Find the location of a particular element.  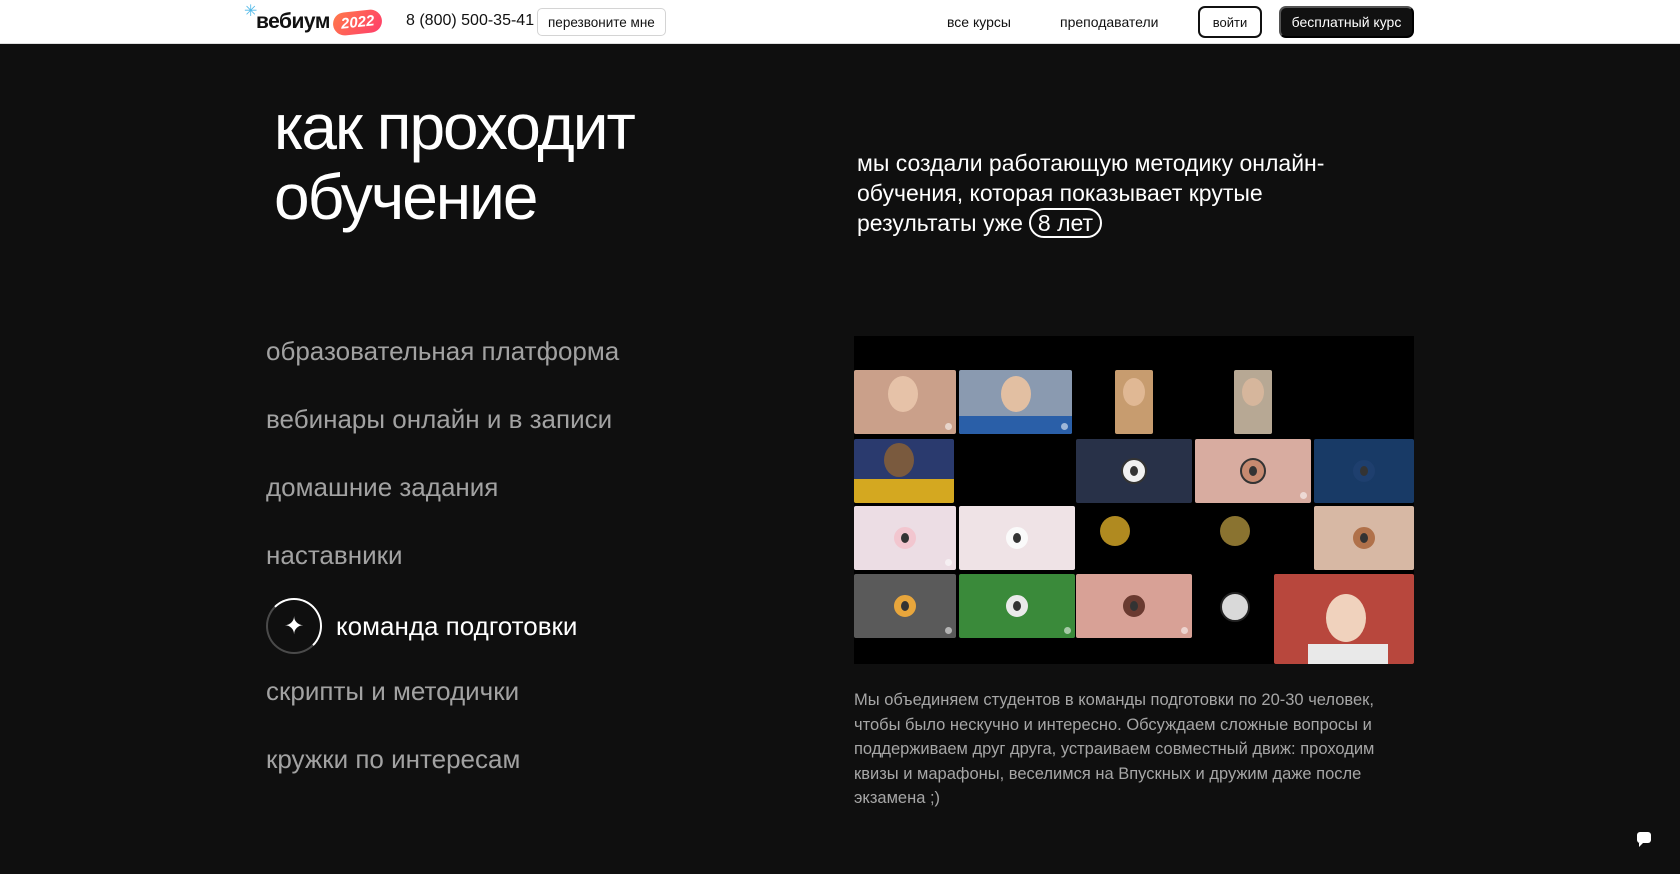

menu-item-team-label: команда подготовки is located at coordinates (457, 625).